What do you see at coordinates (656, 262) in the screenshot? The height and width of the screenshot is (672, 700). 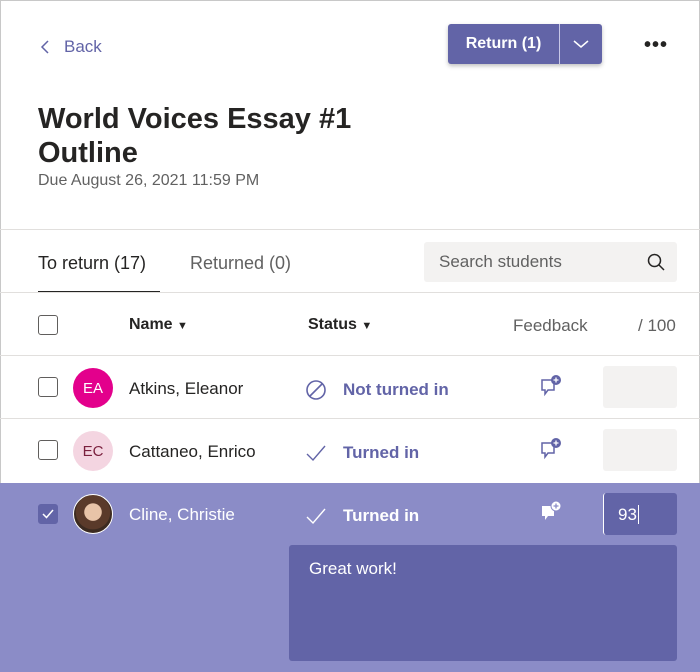 I see `search-icon` at bounding box center [656, 262].